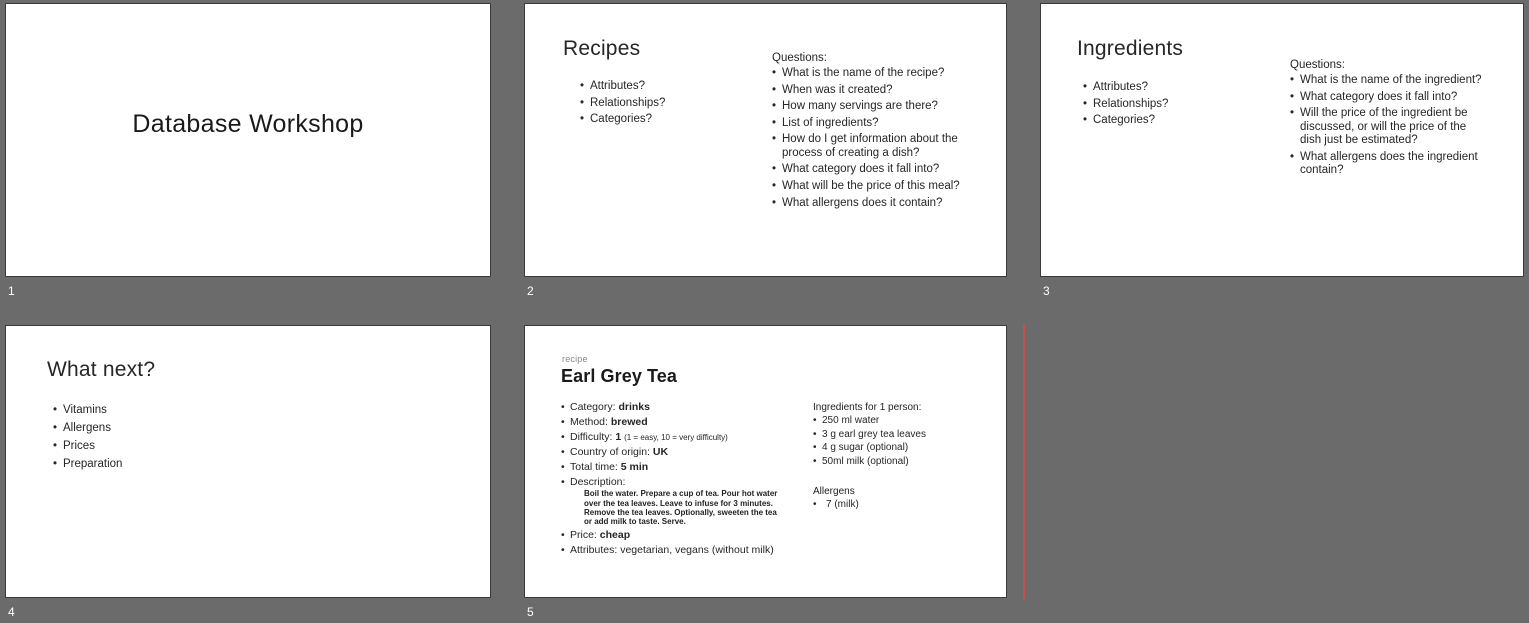 Image resolution: width=1529 pixels, height=623 pixels. I want to click on slide-4-bullets: Vitamins Allergens Prices Preparation, so click(173, 440).